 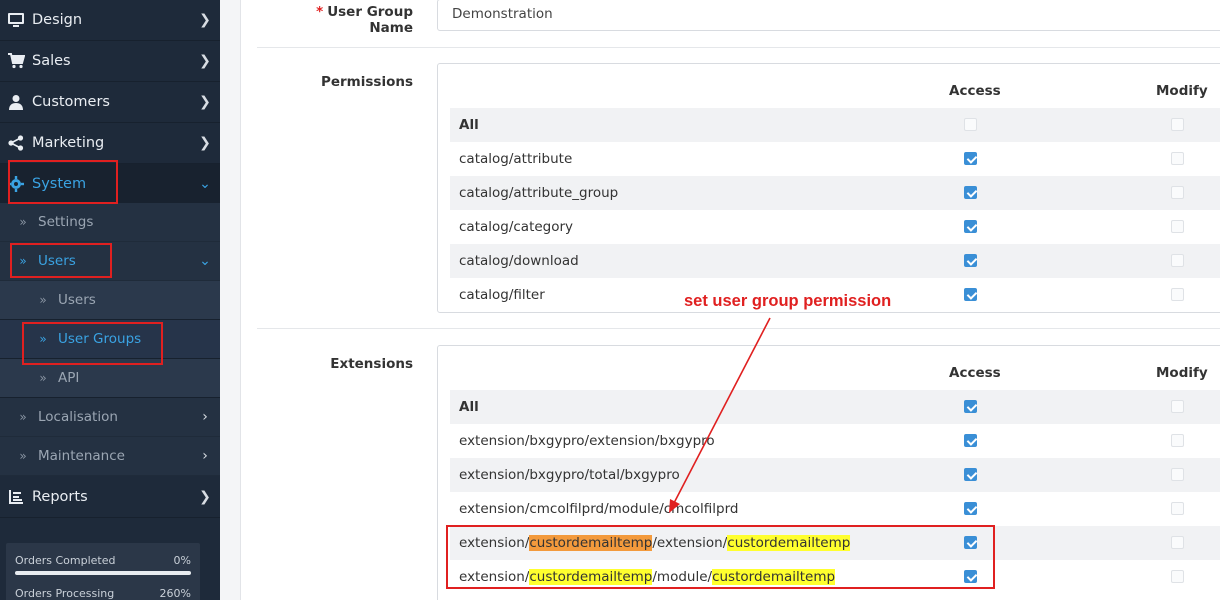 What do you see at coordinates (720, 557) in the screenshot?
I see `highlight-box-extension-rows` at bounding box center [720, 557].